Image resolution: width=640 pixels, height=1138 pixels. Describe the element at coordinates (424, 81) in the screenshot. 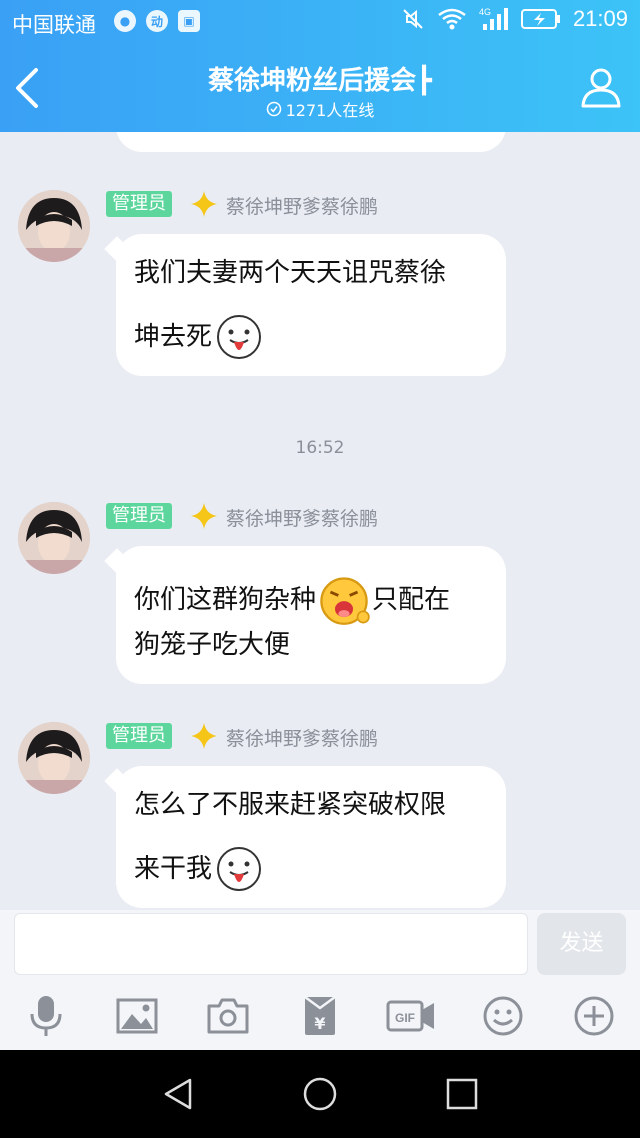

I see `title-cursor: ┣` at that location.